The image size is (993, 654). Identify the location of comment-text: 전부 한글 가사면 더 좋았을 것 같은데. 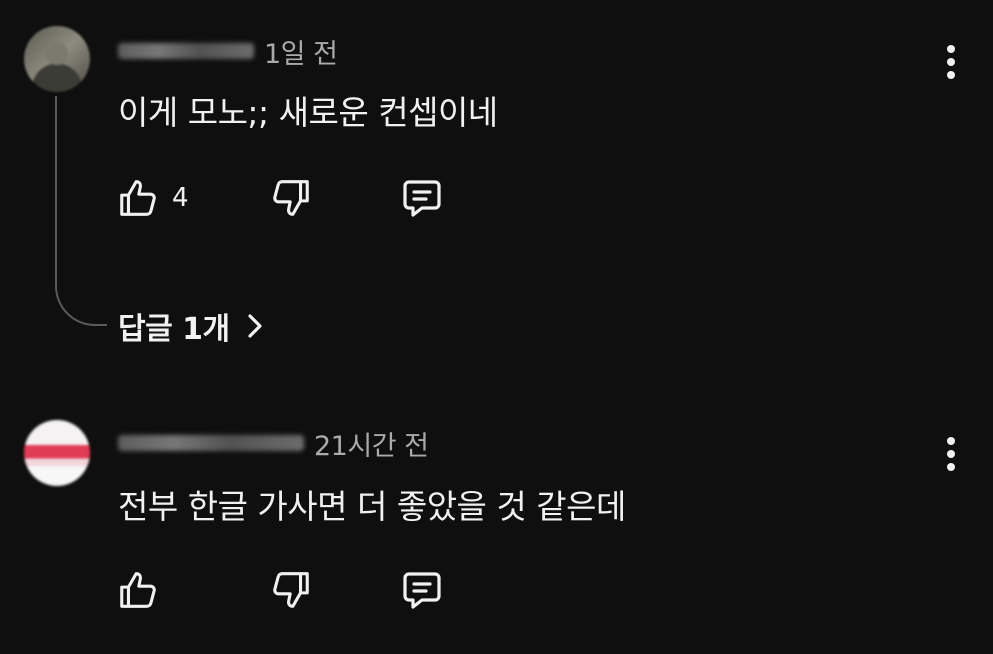
(372, 506).